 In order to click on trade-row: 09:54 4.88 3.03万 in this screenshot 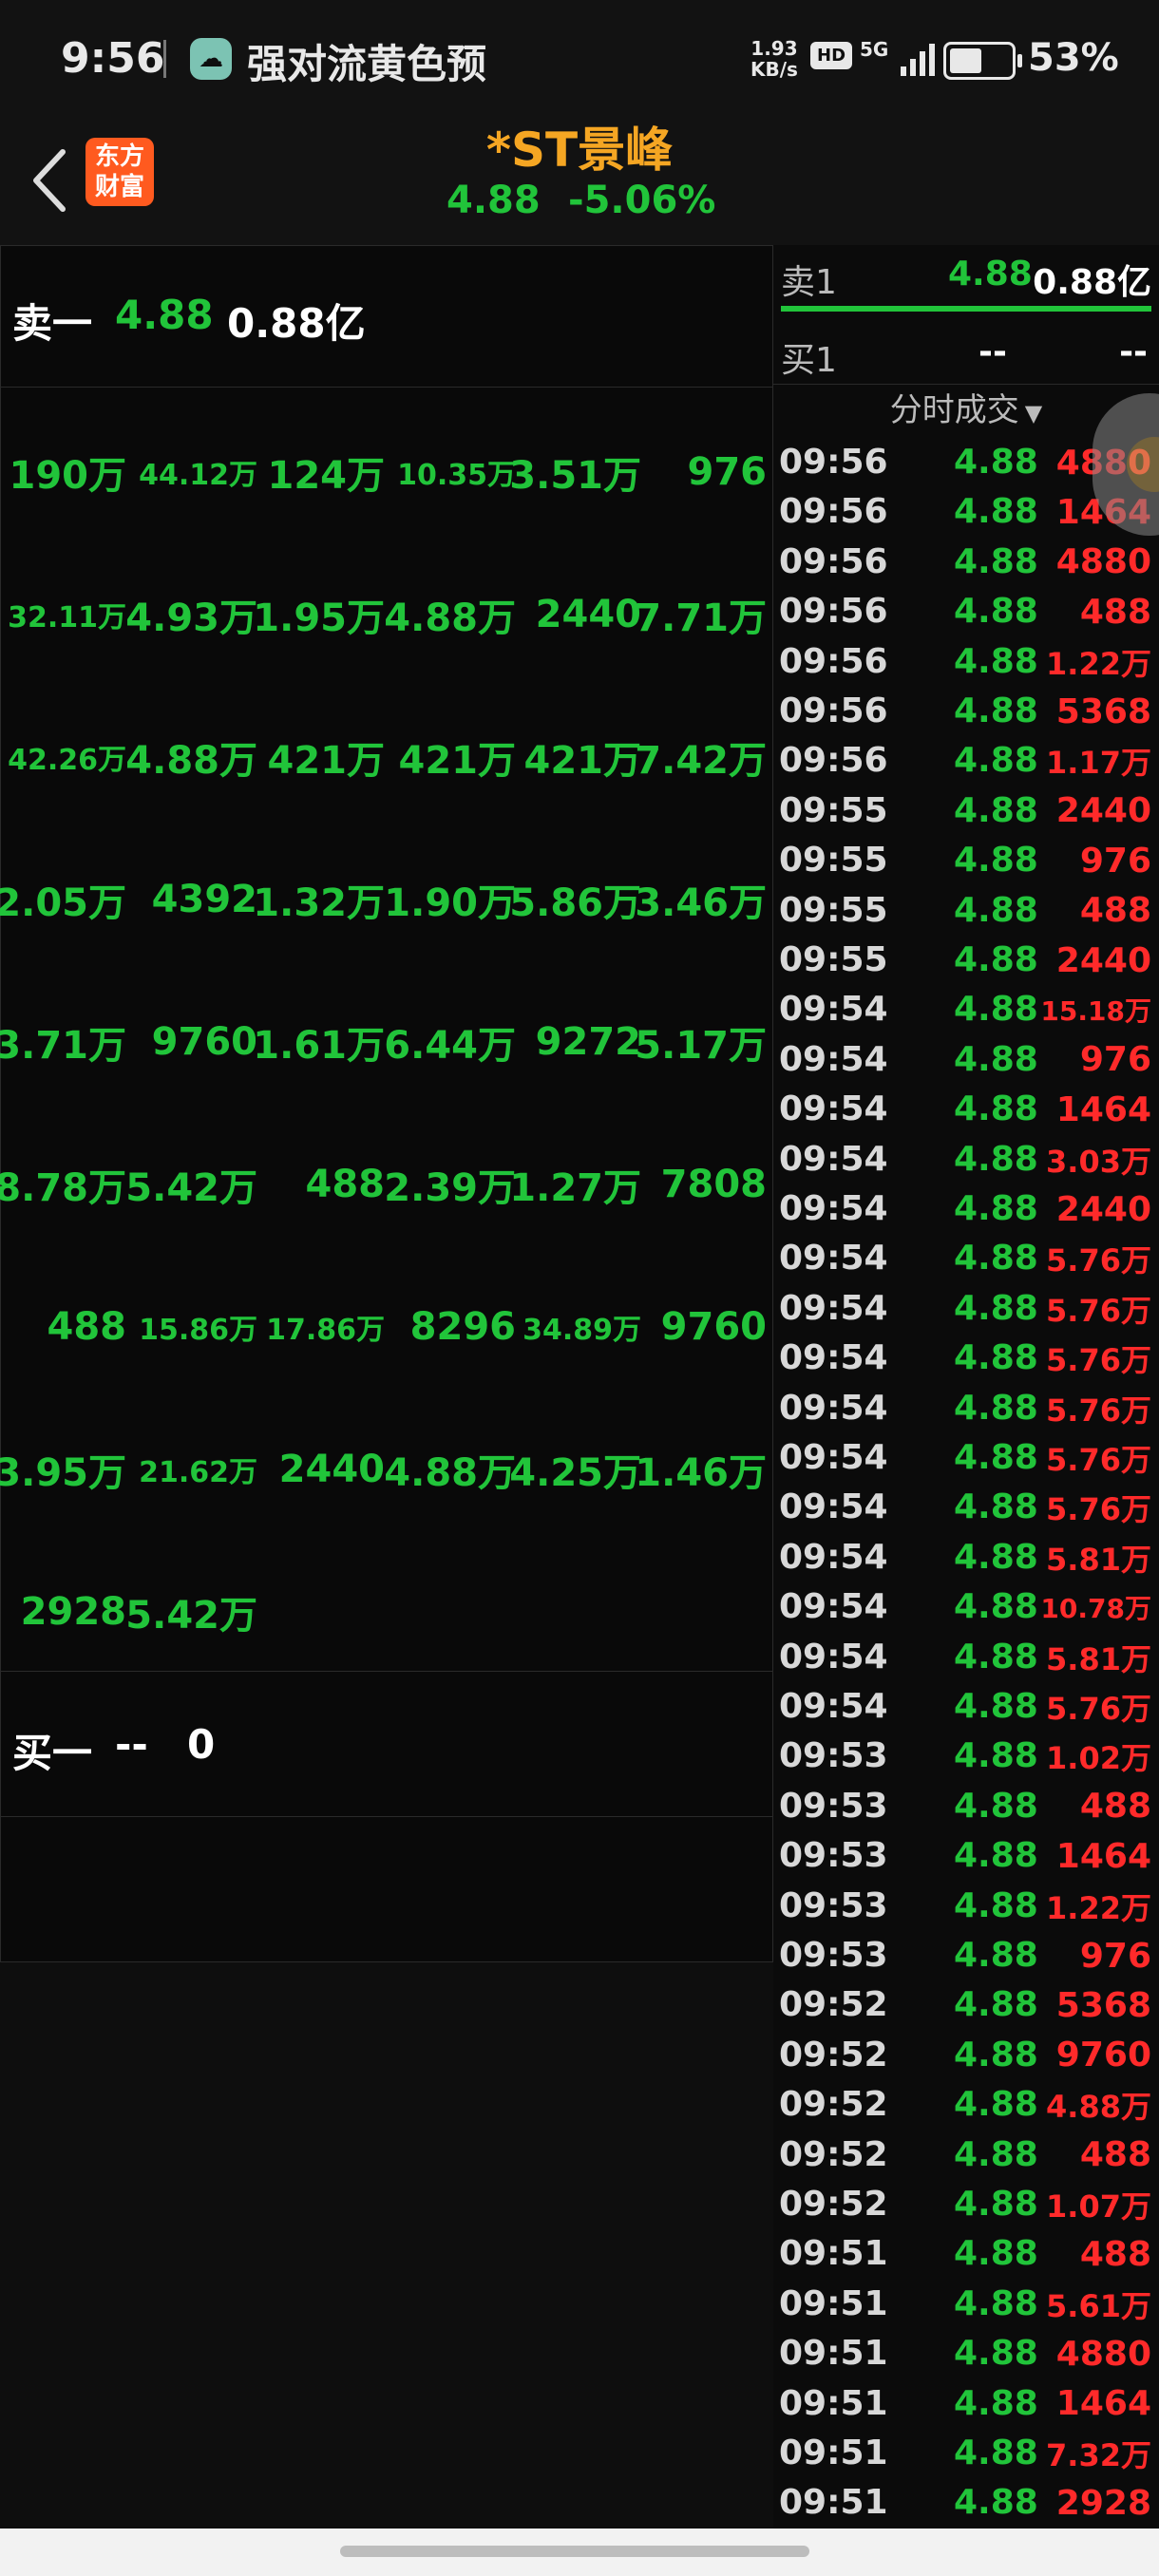, I will do `click(966, 1159)`.